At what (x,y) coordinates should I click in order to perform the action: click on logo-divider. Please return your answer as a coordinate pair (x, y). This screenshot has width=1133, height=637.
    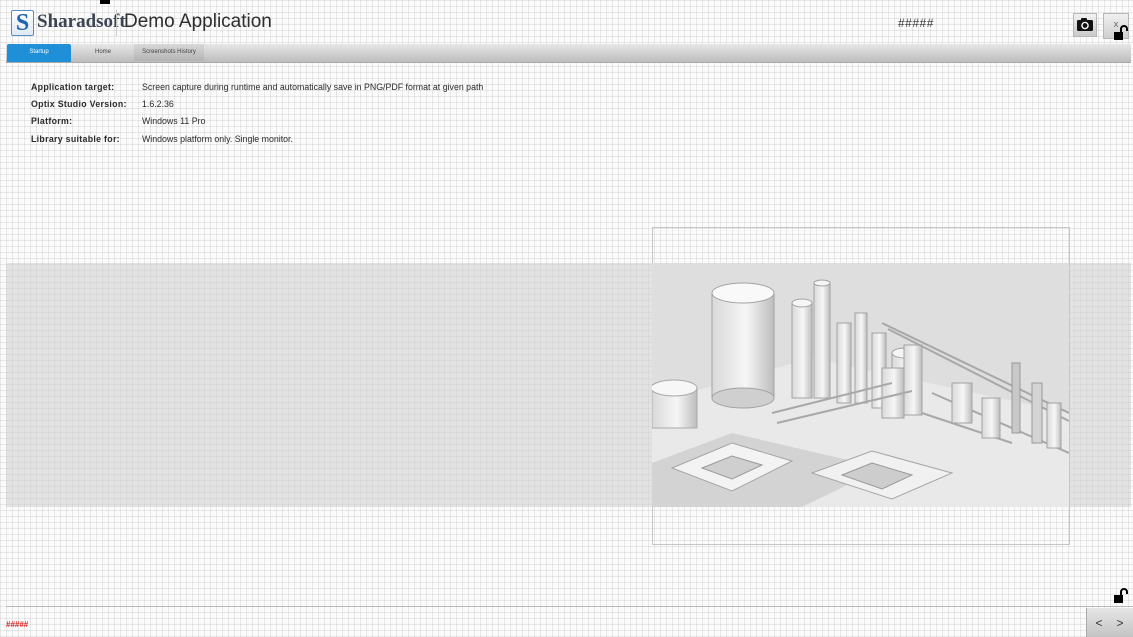
    Looking at the image, I should click on (116, 23).